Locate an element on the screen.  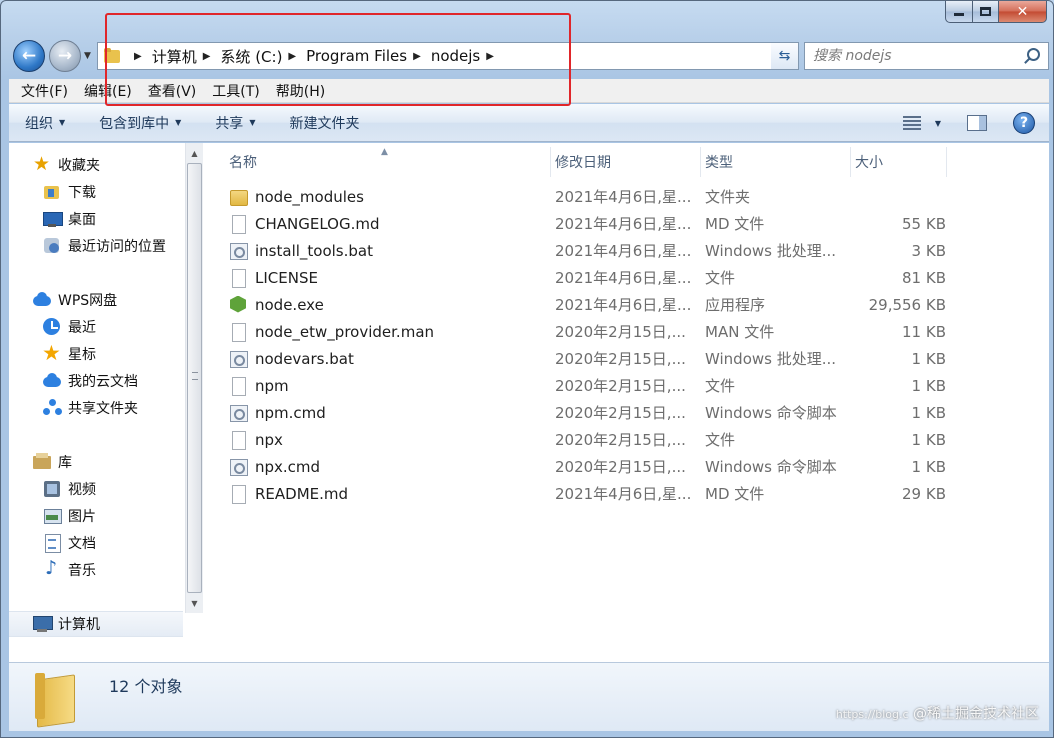
search-box is located at coordinates (926, 56).